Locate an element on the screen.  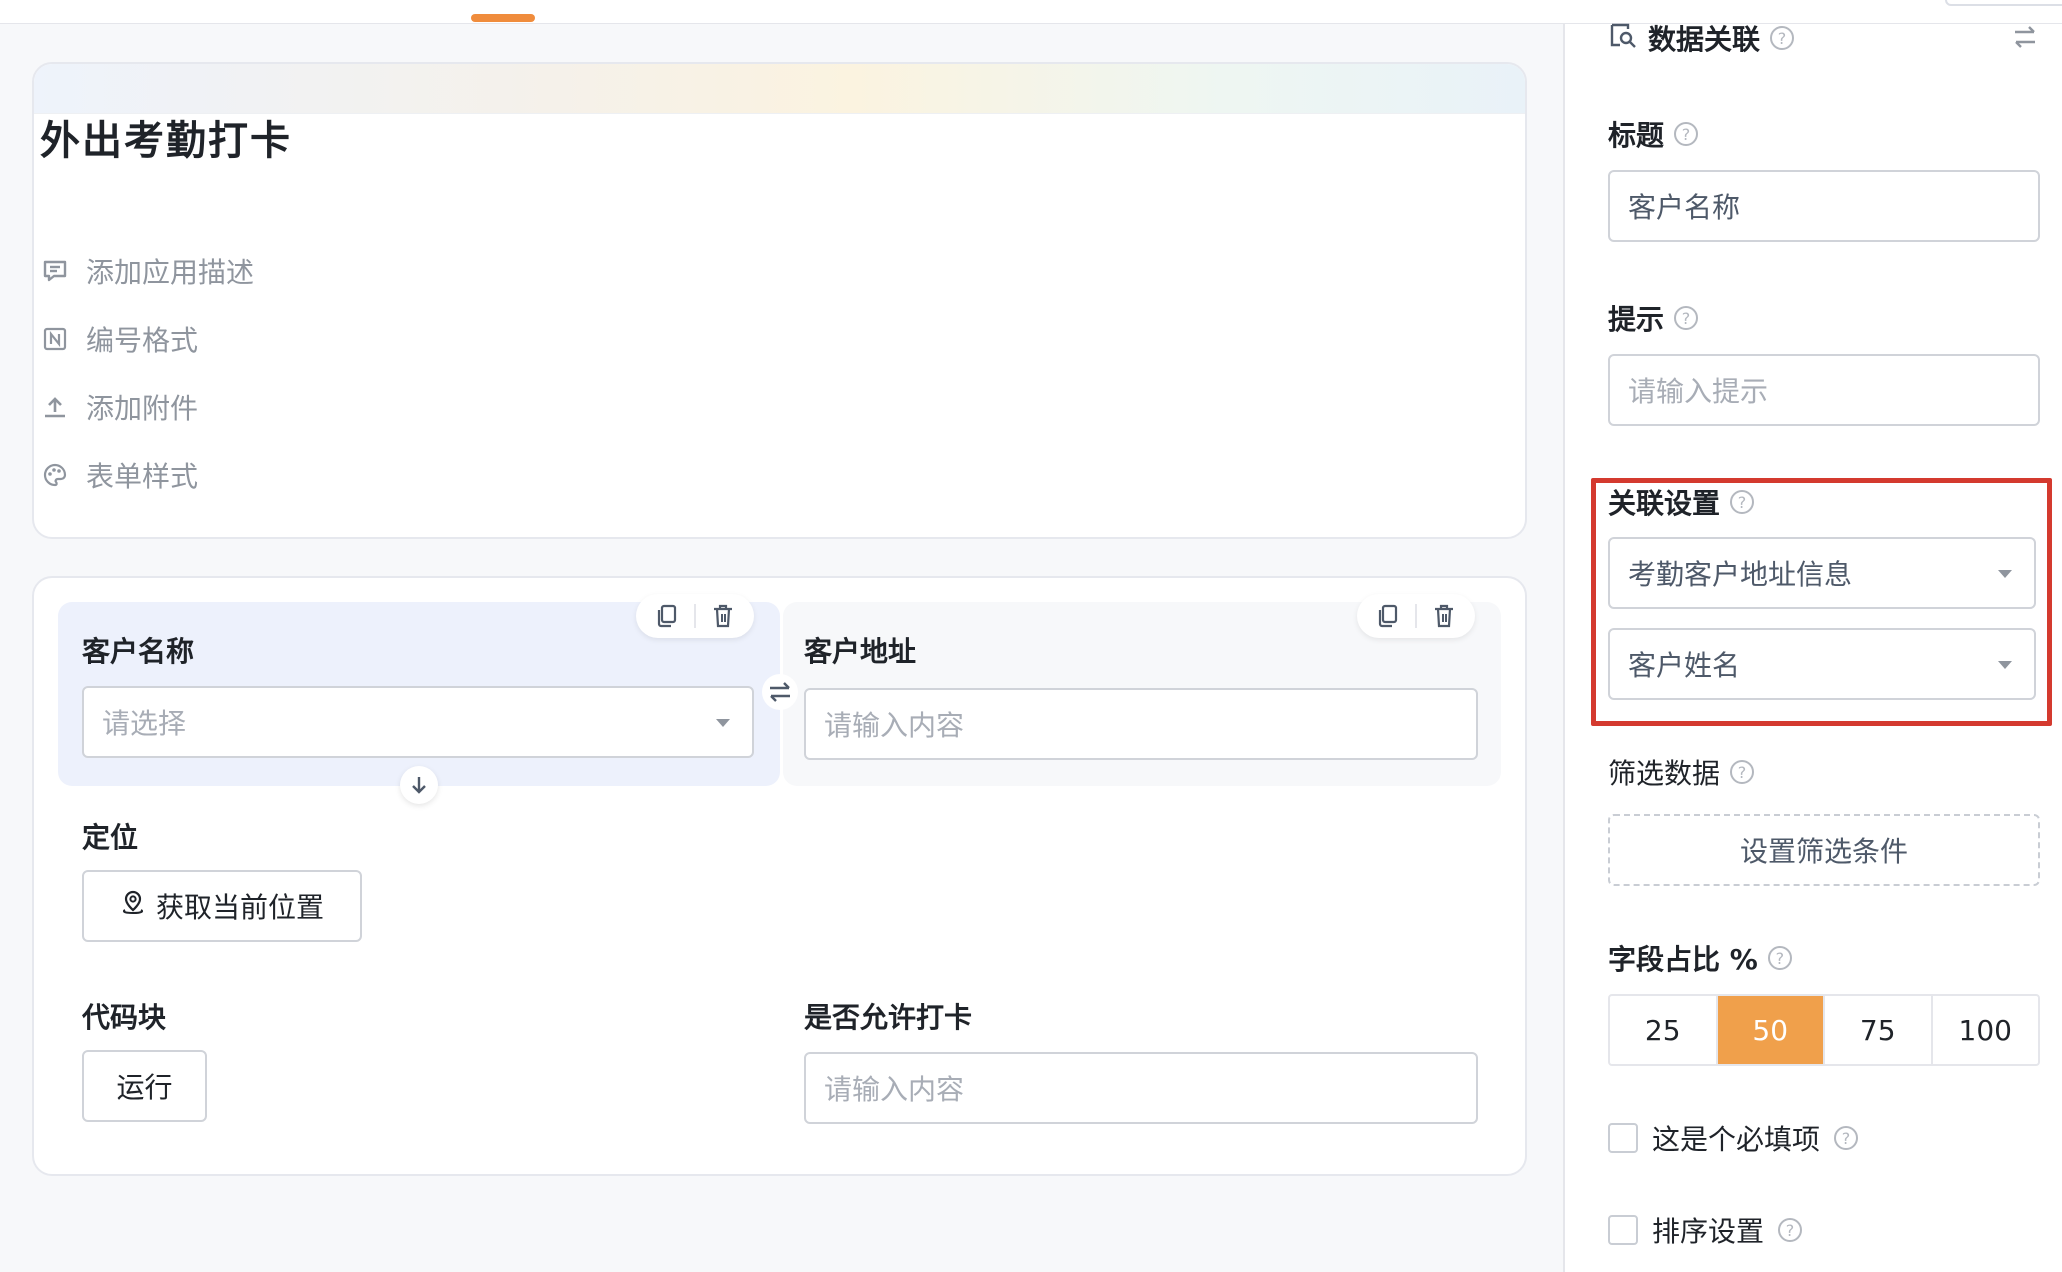
comment-icon is located at coordinates (55, 271).